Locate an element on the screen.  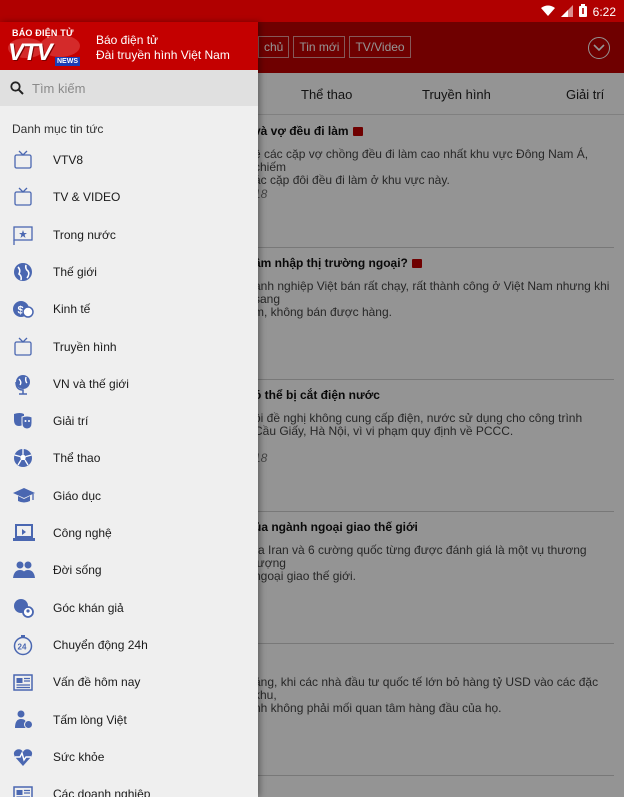
sidebar-item: VTV8 is located at coordinates (129, 159).